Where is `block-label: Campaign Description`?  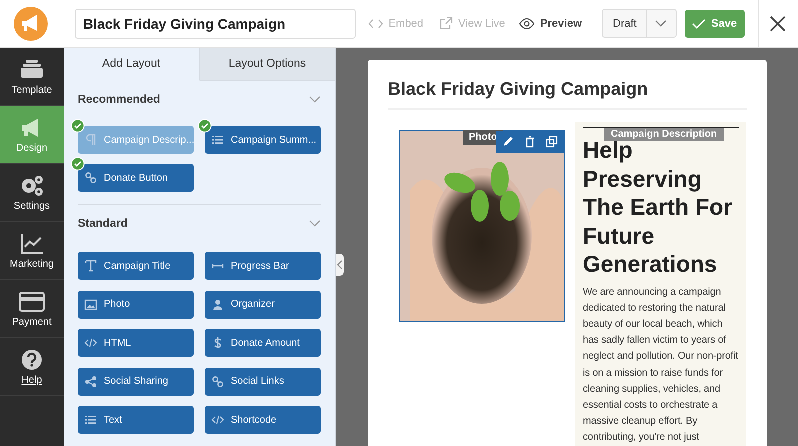 block-label: Campaign Description is located at coordinates (664, 134).